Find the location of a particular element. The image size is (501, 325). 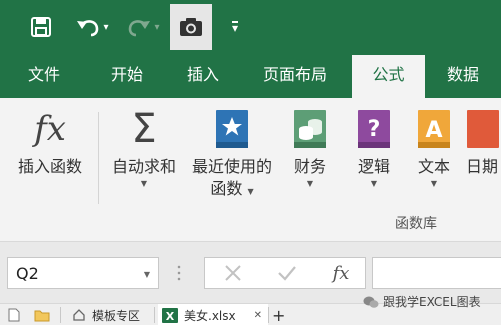

sigma-icon: Σ is located at coordinates (144, 129).